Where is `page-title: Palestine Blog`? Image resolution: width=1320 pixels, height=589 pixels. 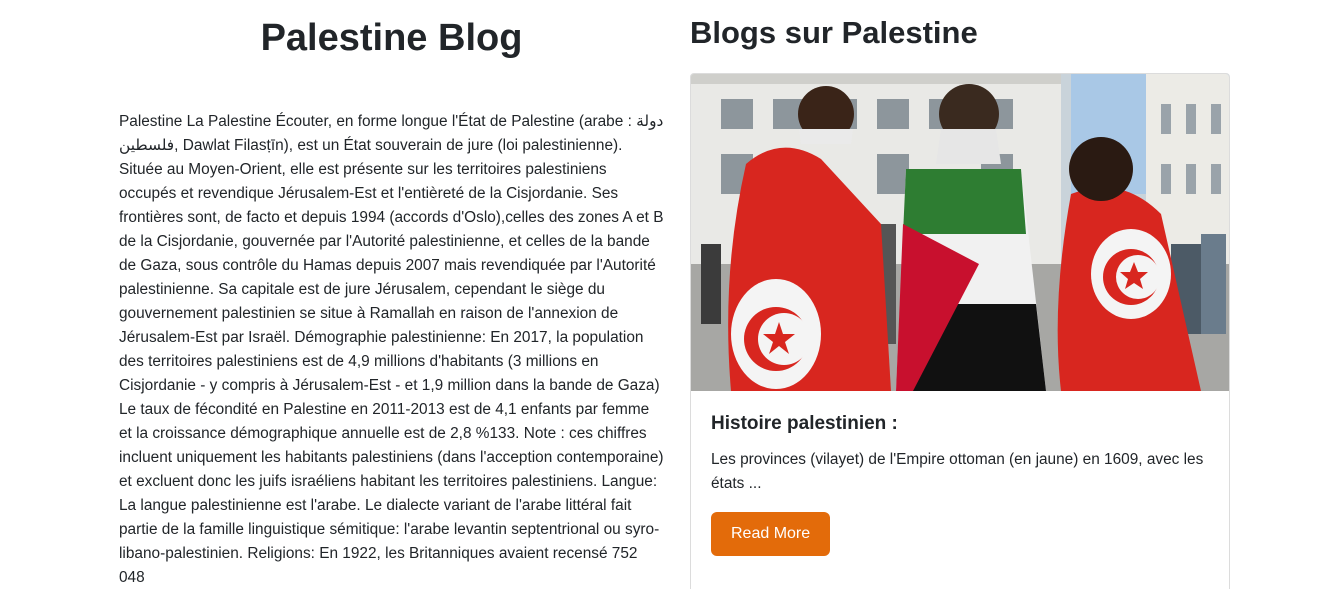
page-title: Palestine Blog is located at coordinates (391, 38).